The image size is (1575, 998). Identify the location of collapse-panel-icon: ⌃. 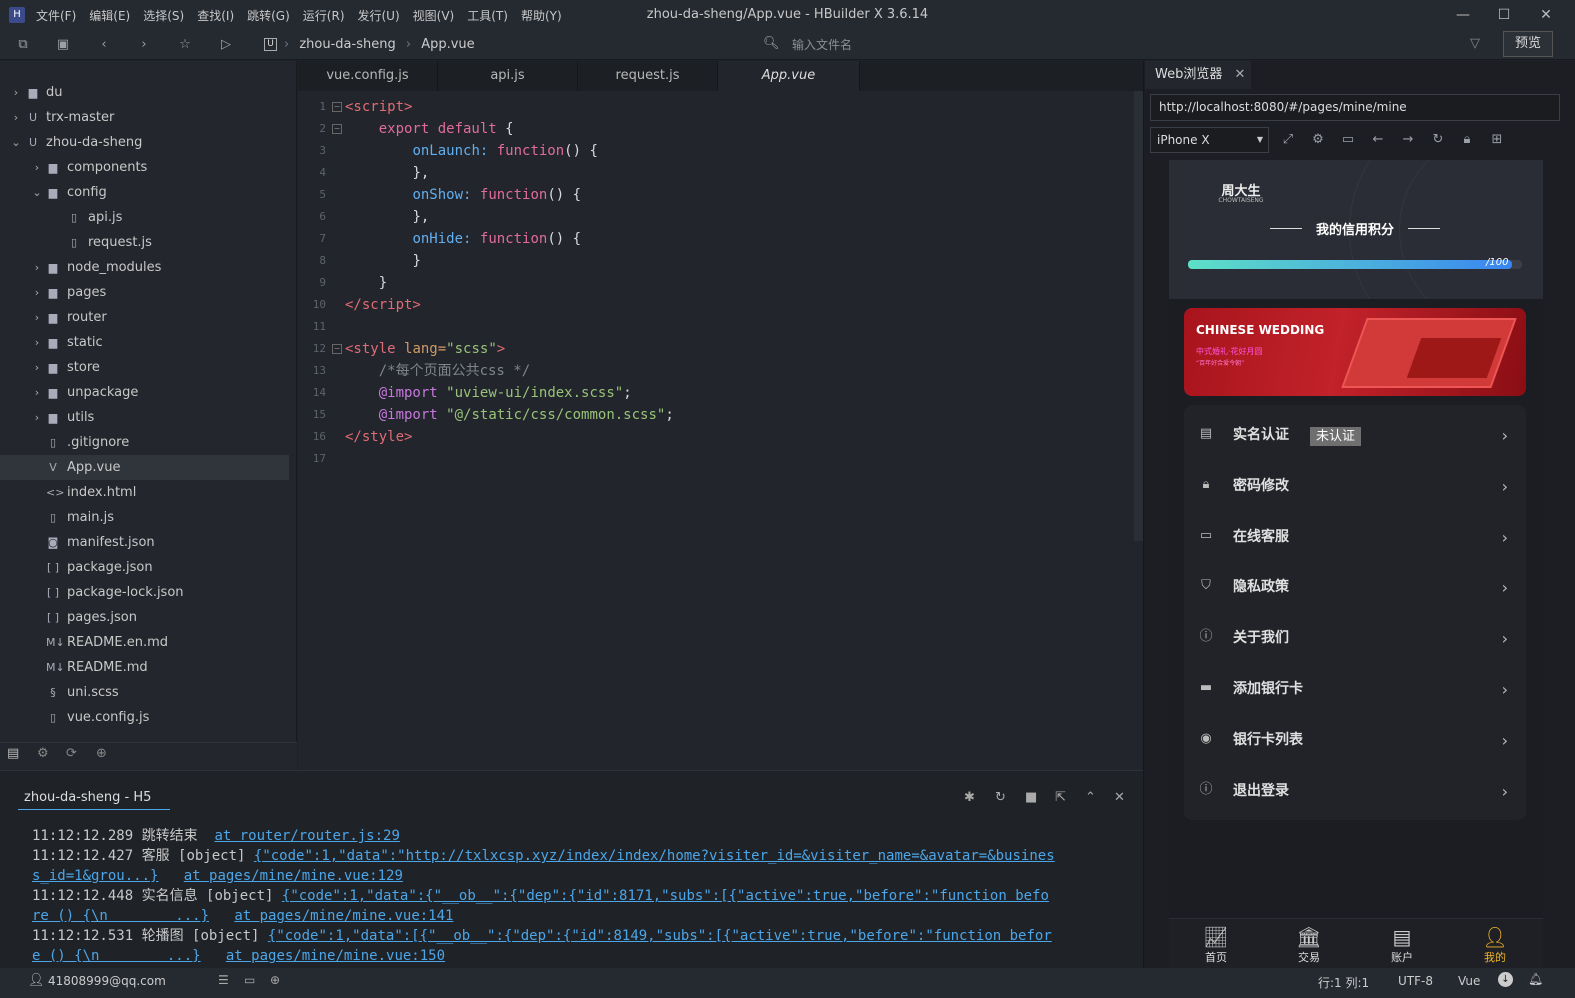
(1090, 797).